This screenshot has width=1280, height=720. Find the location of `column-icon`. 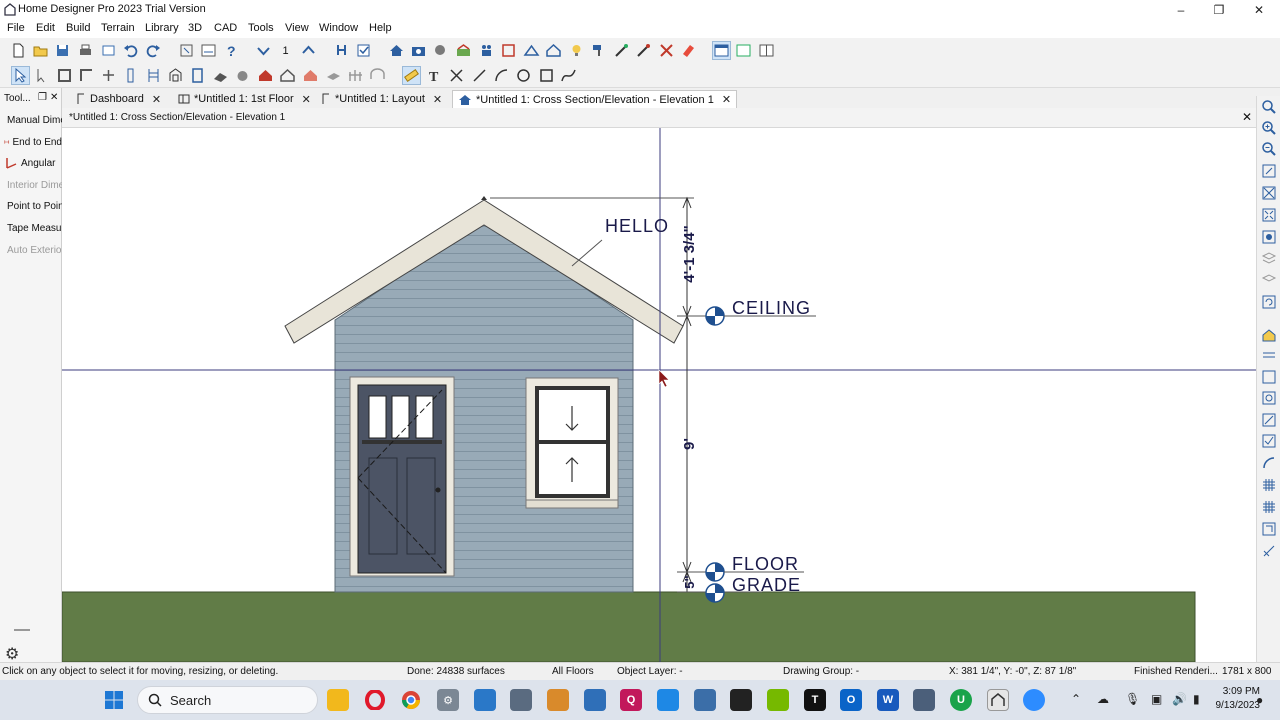

column-icon is located at coordinates (130, 75).